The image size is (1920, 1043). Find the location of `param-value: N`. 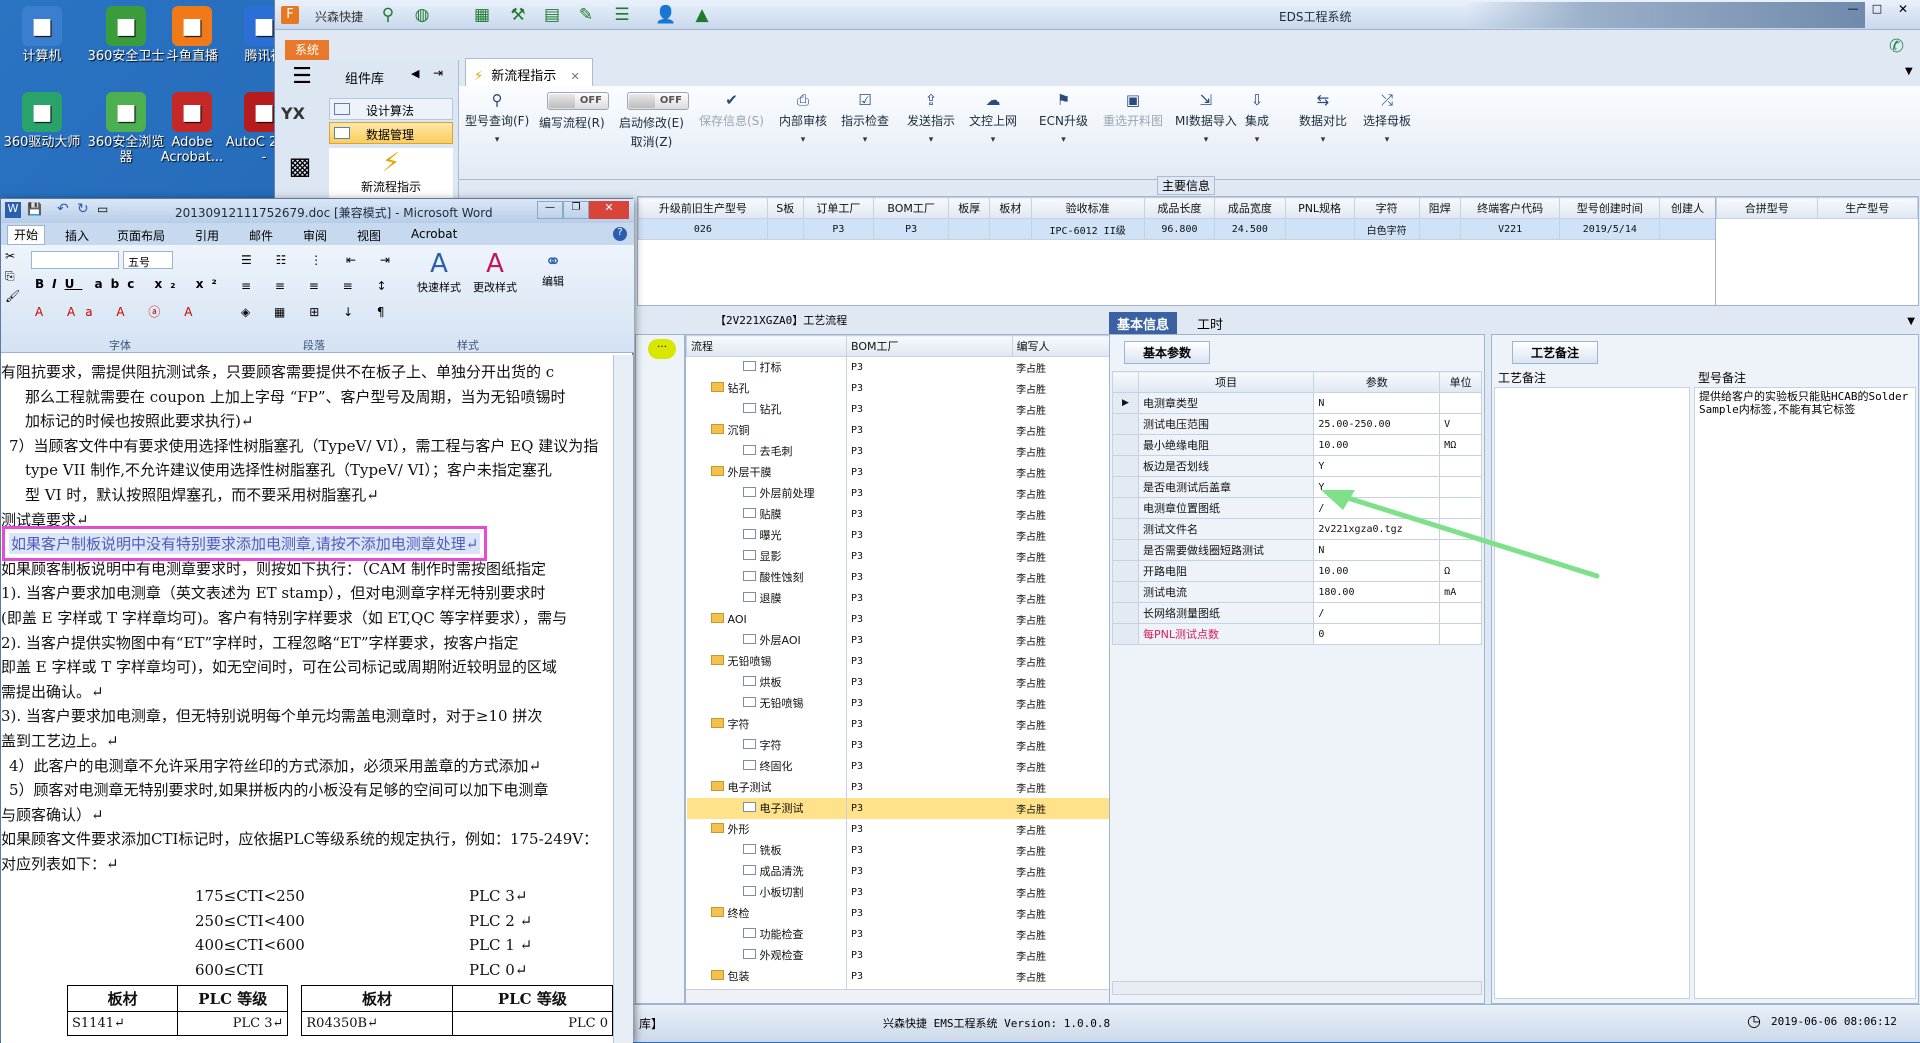

param-value: N is located at coordinates (1377, 403).